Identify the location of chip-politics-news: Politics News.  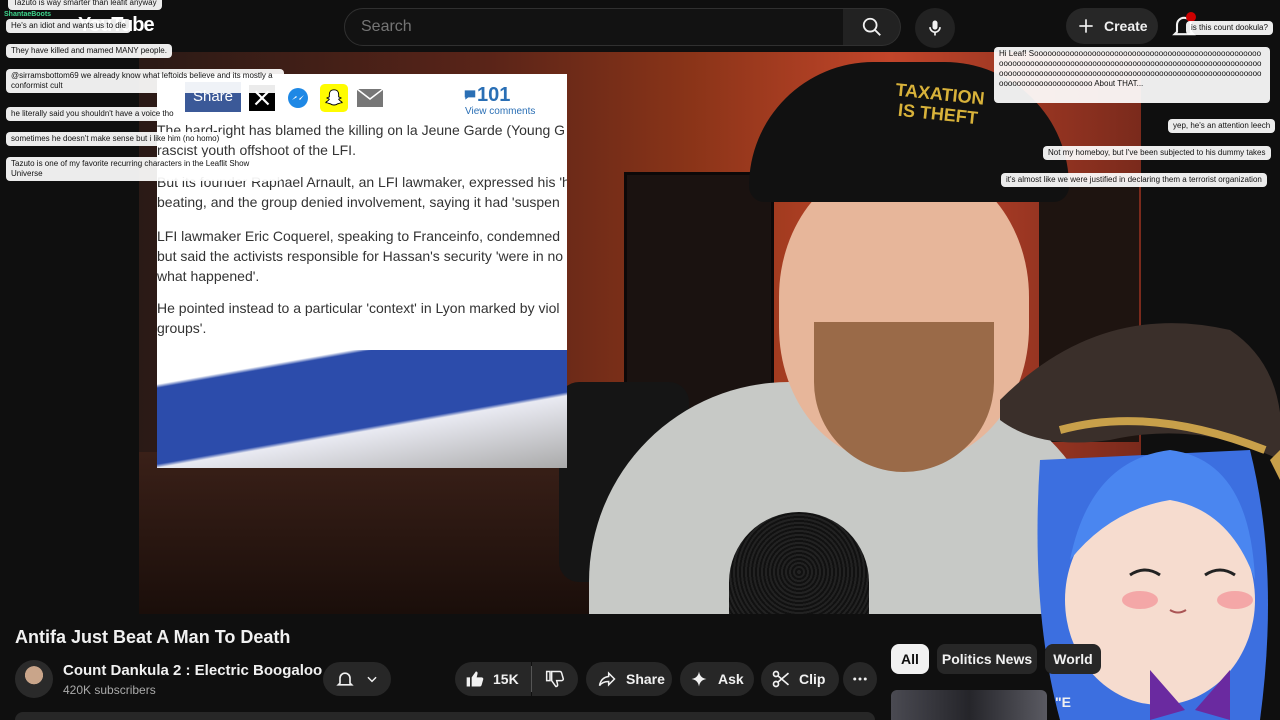
(987, 659).